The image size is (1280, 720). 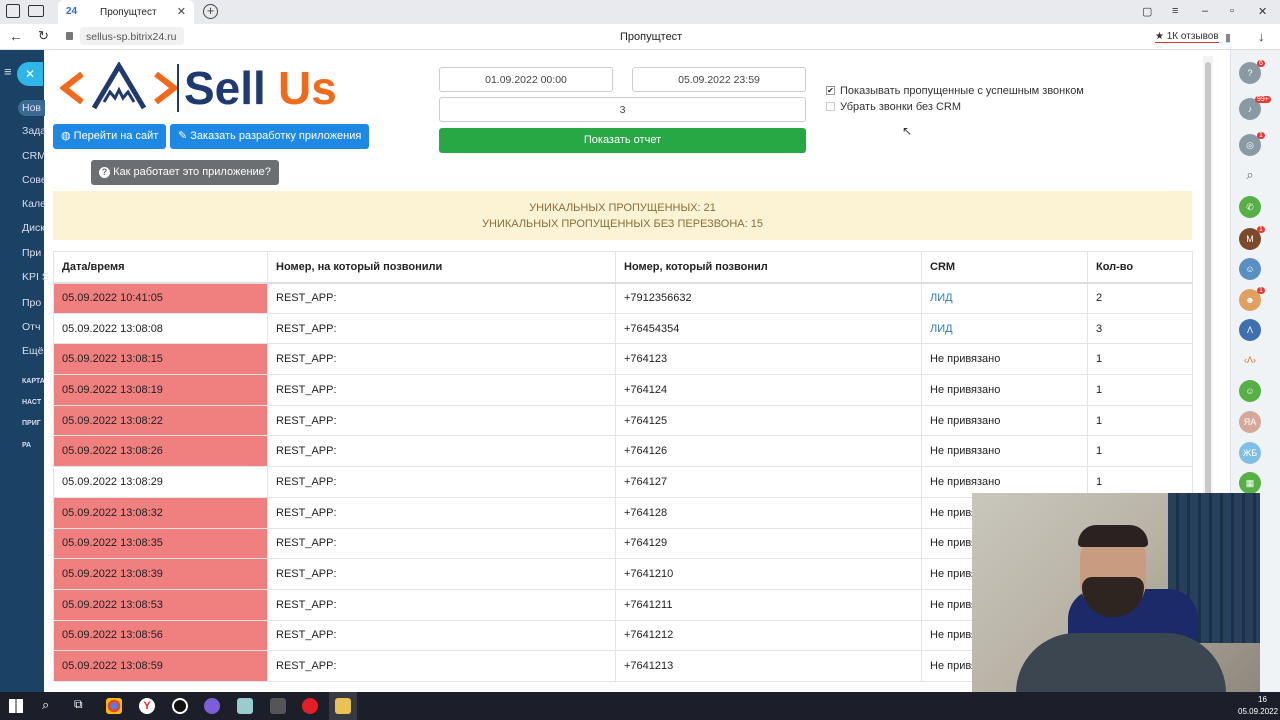 I want to click on nav-item: Нов, so click(x=32, y=108).